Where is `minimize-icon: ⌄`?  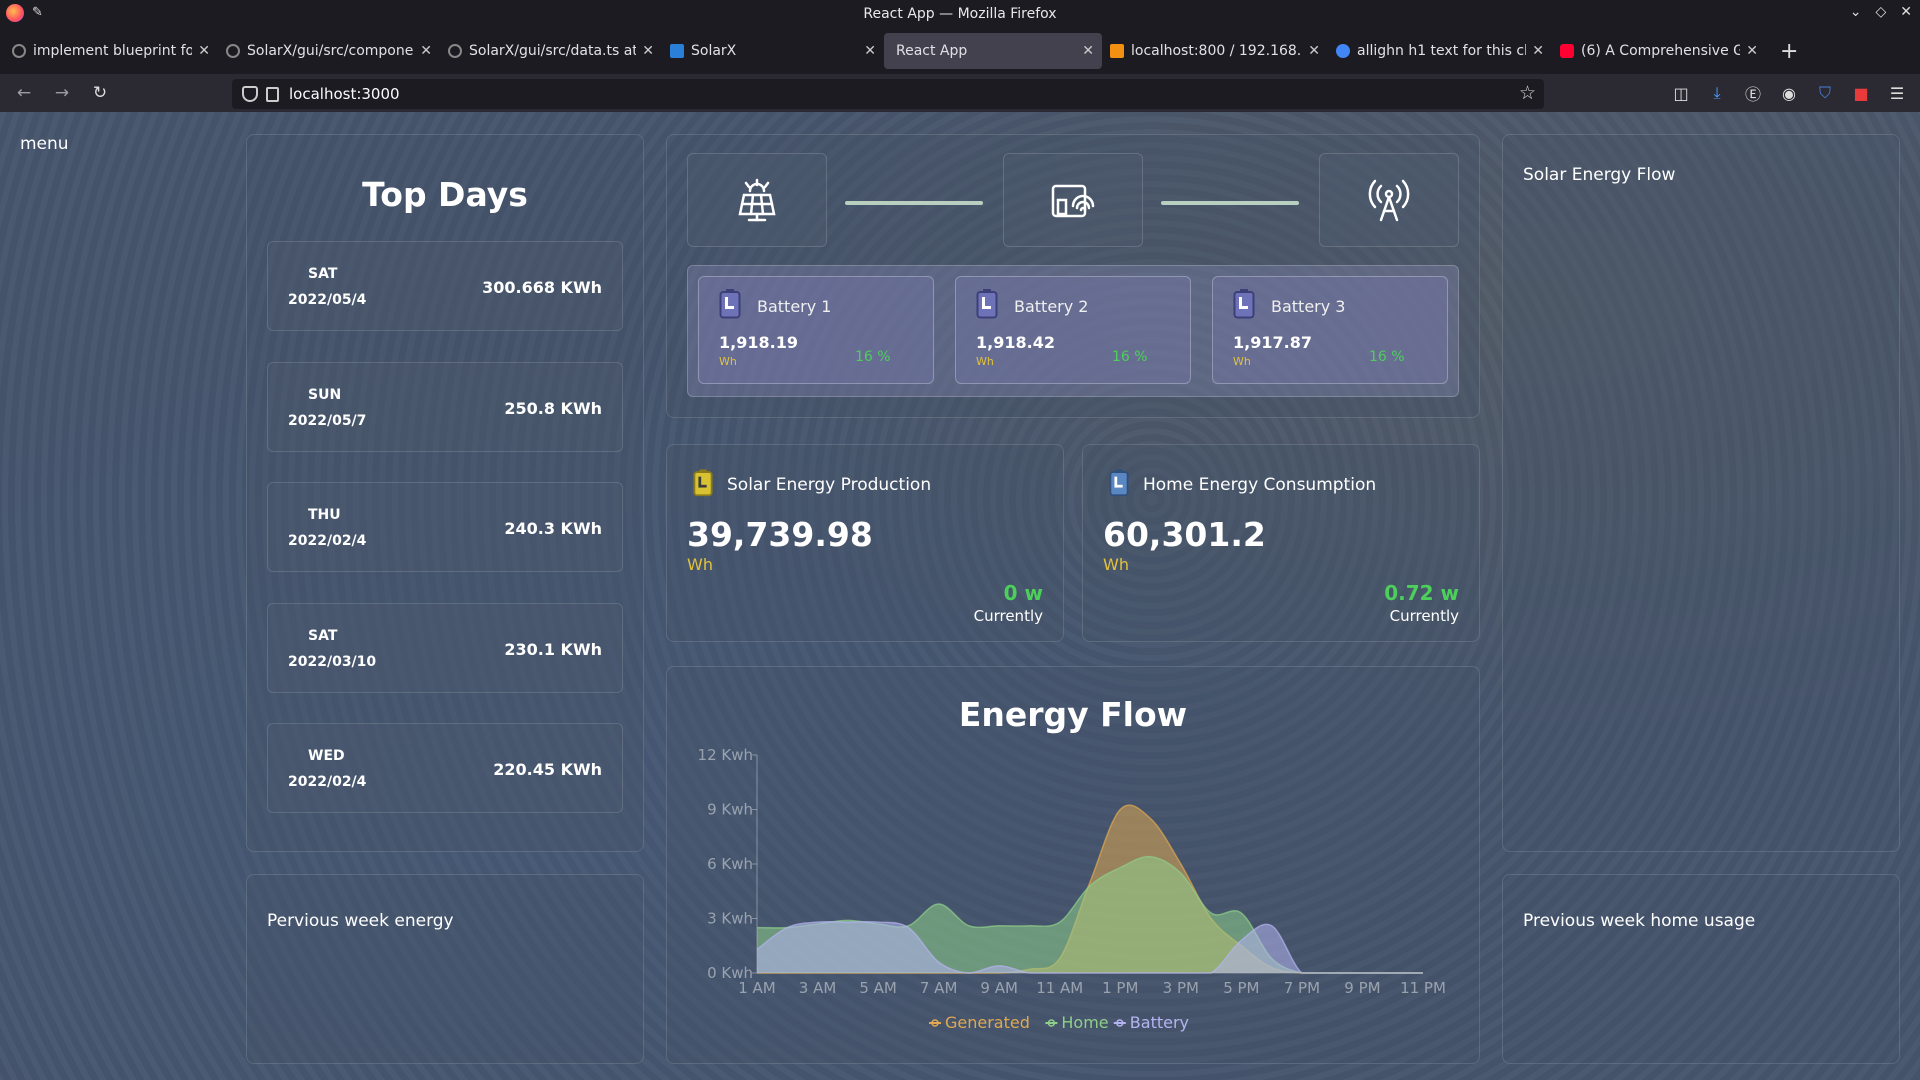 minimize-icon: ⌄ is located at coordinates (1856, 12).